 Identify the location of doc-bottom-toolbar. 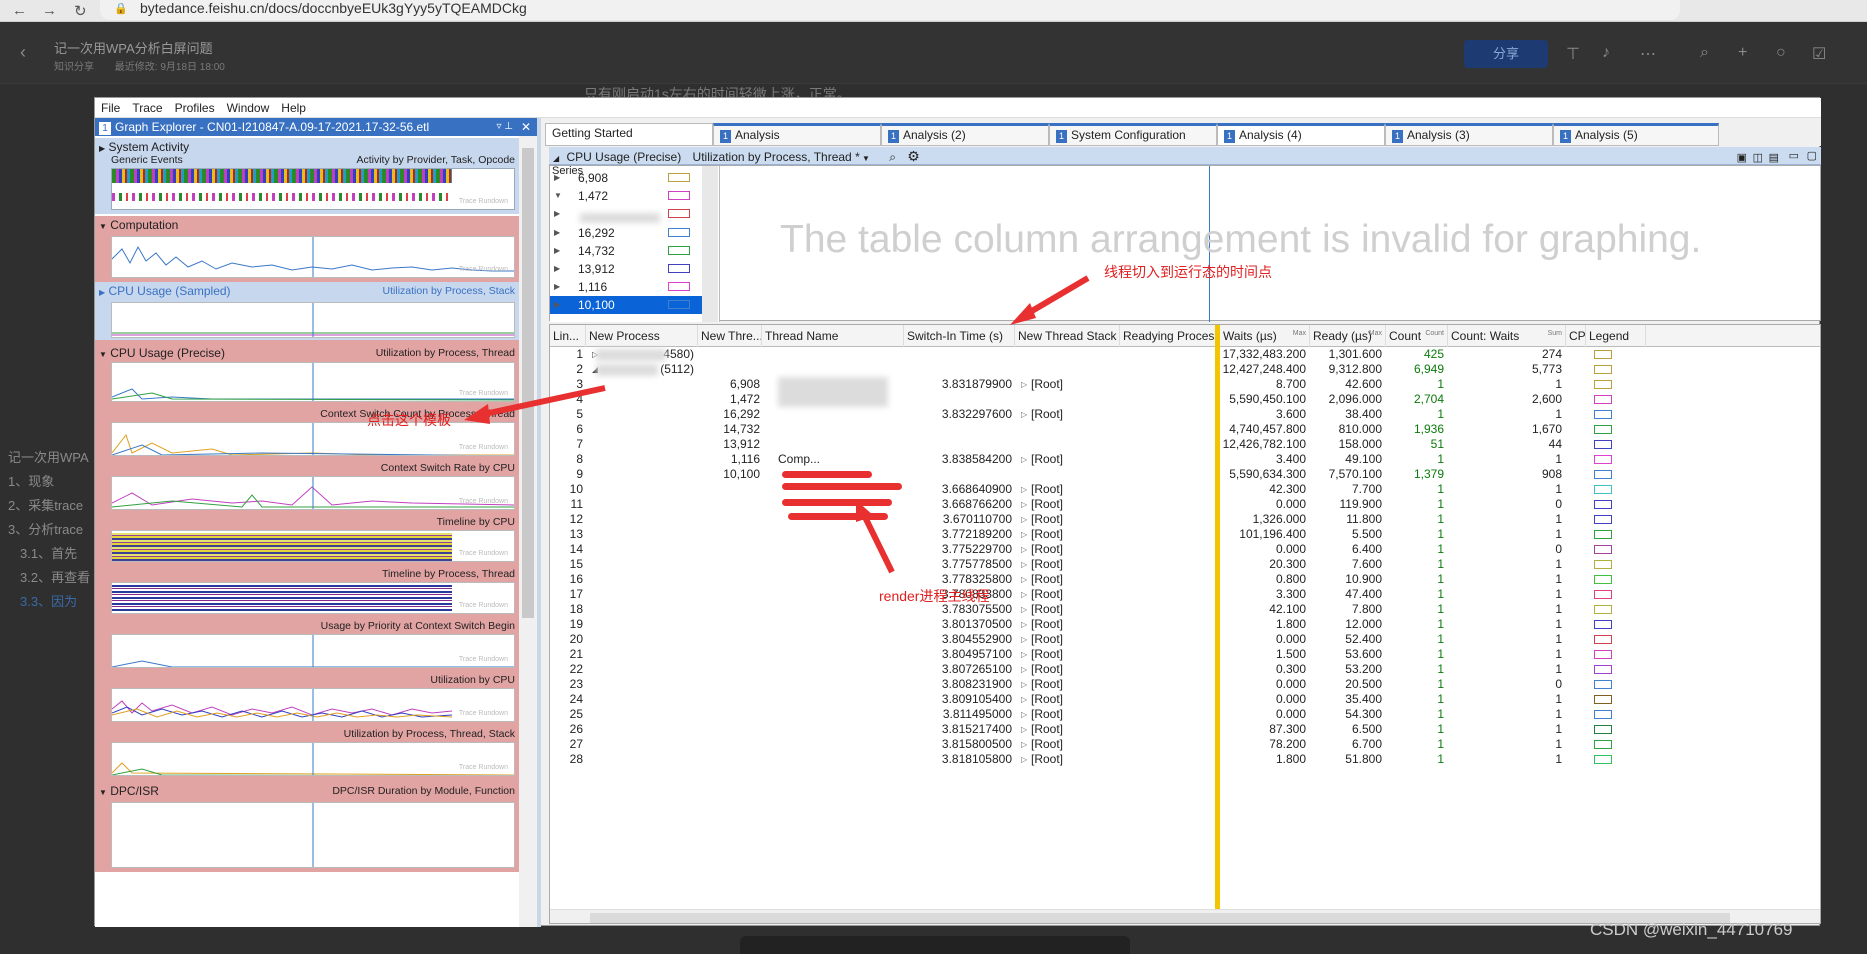
(935, 945).